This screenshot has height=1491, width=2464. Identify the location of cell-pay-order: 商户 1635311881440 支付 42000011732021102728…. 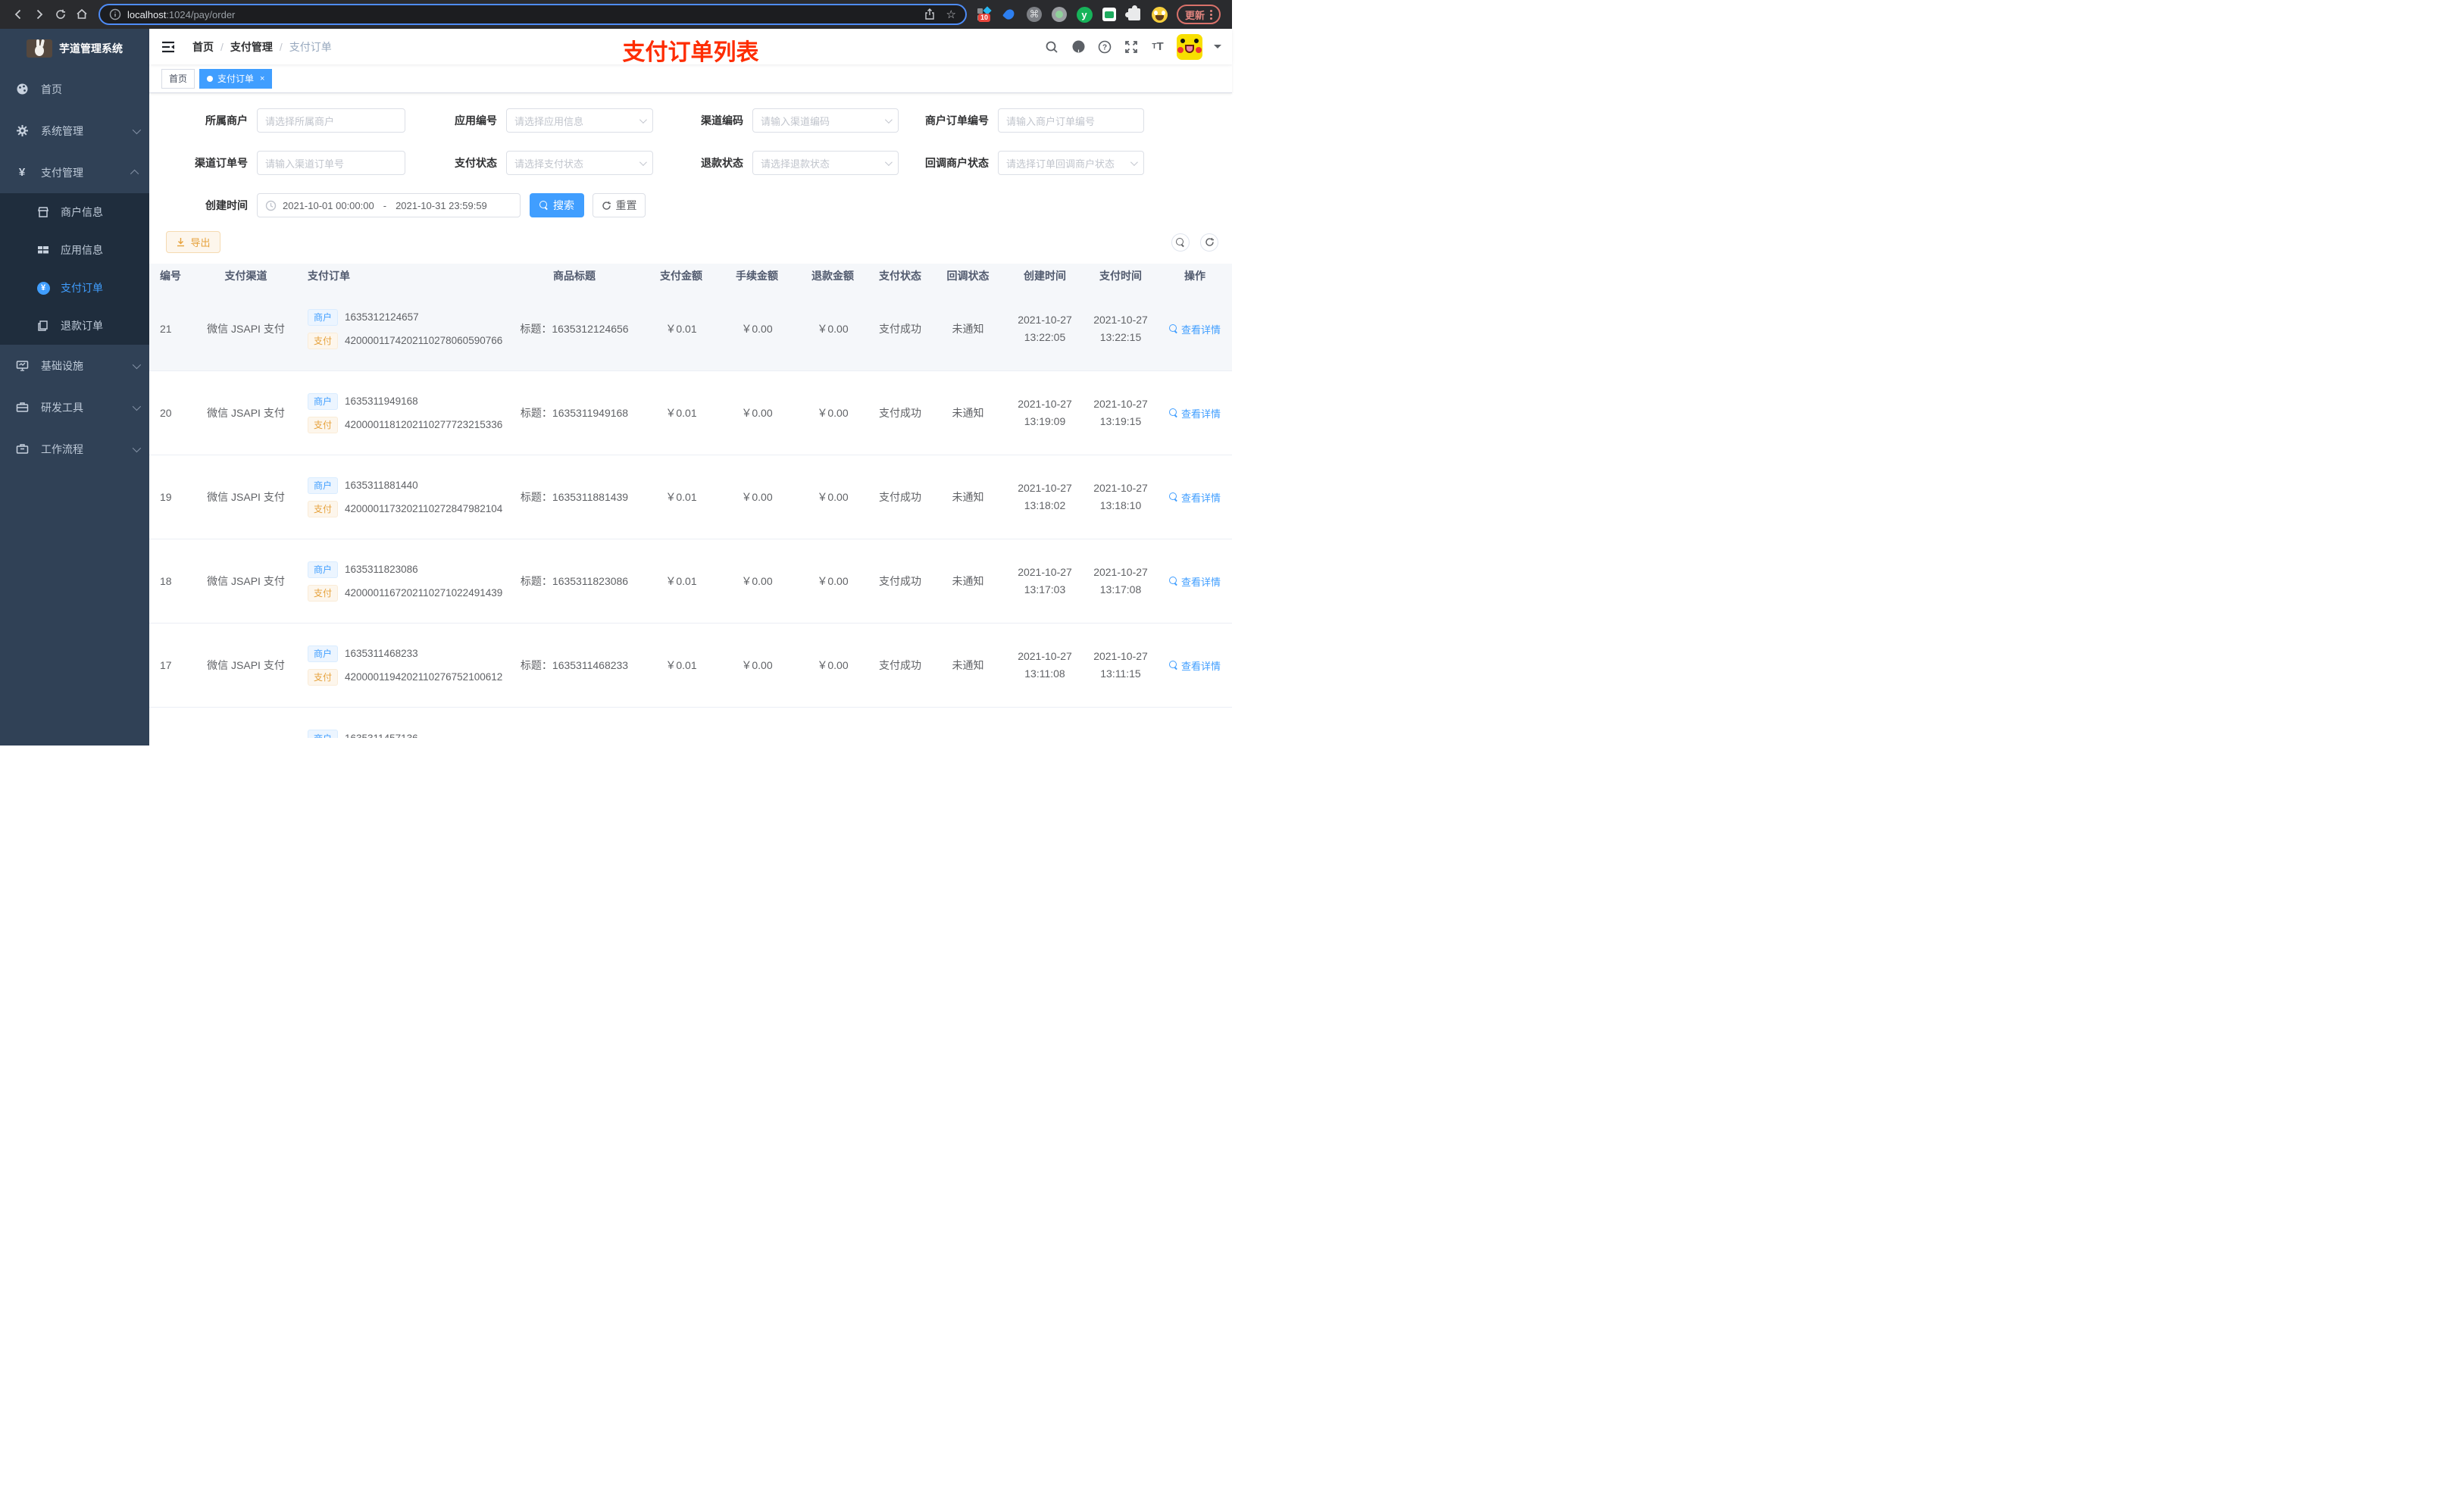
(402, 497).